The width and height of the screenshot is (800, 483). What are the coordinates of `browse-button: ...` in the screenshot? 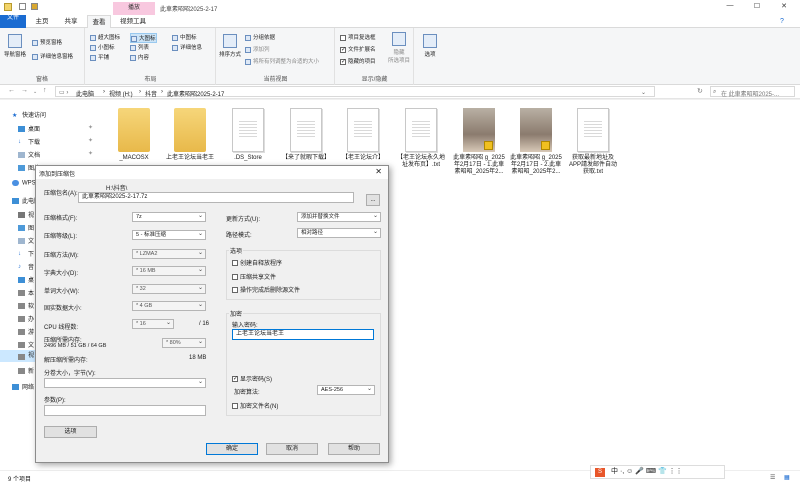 It's located at (373, 200).